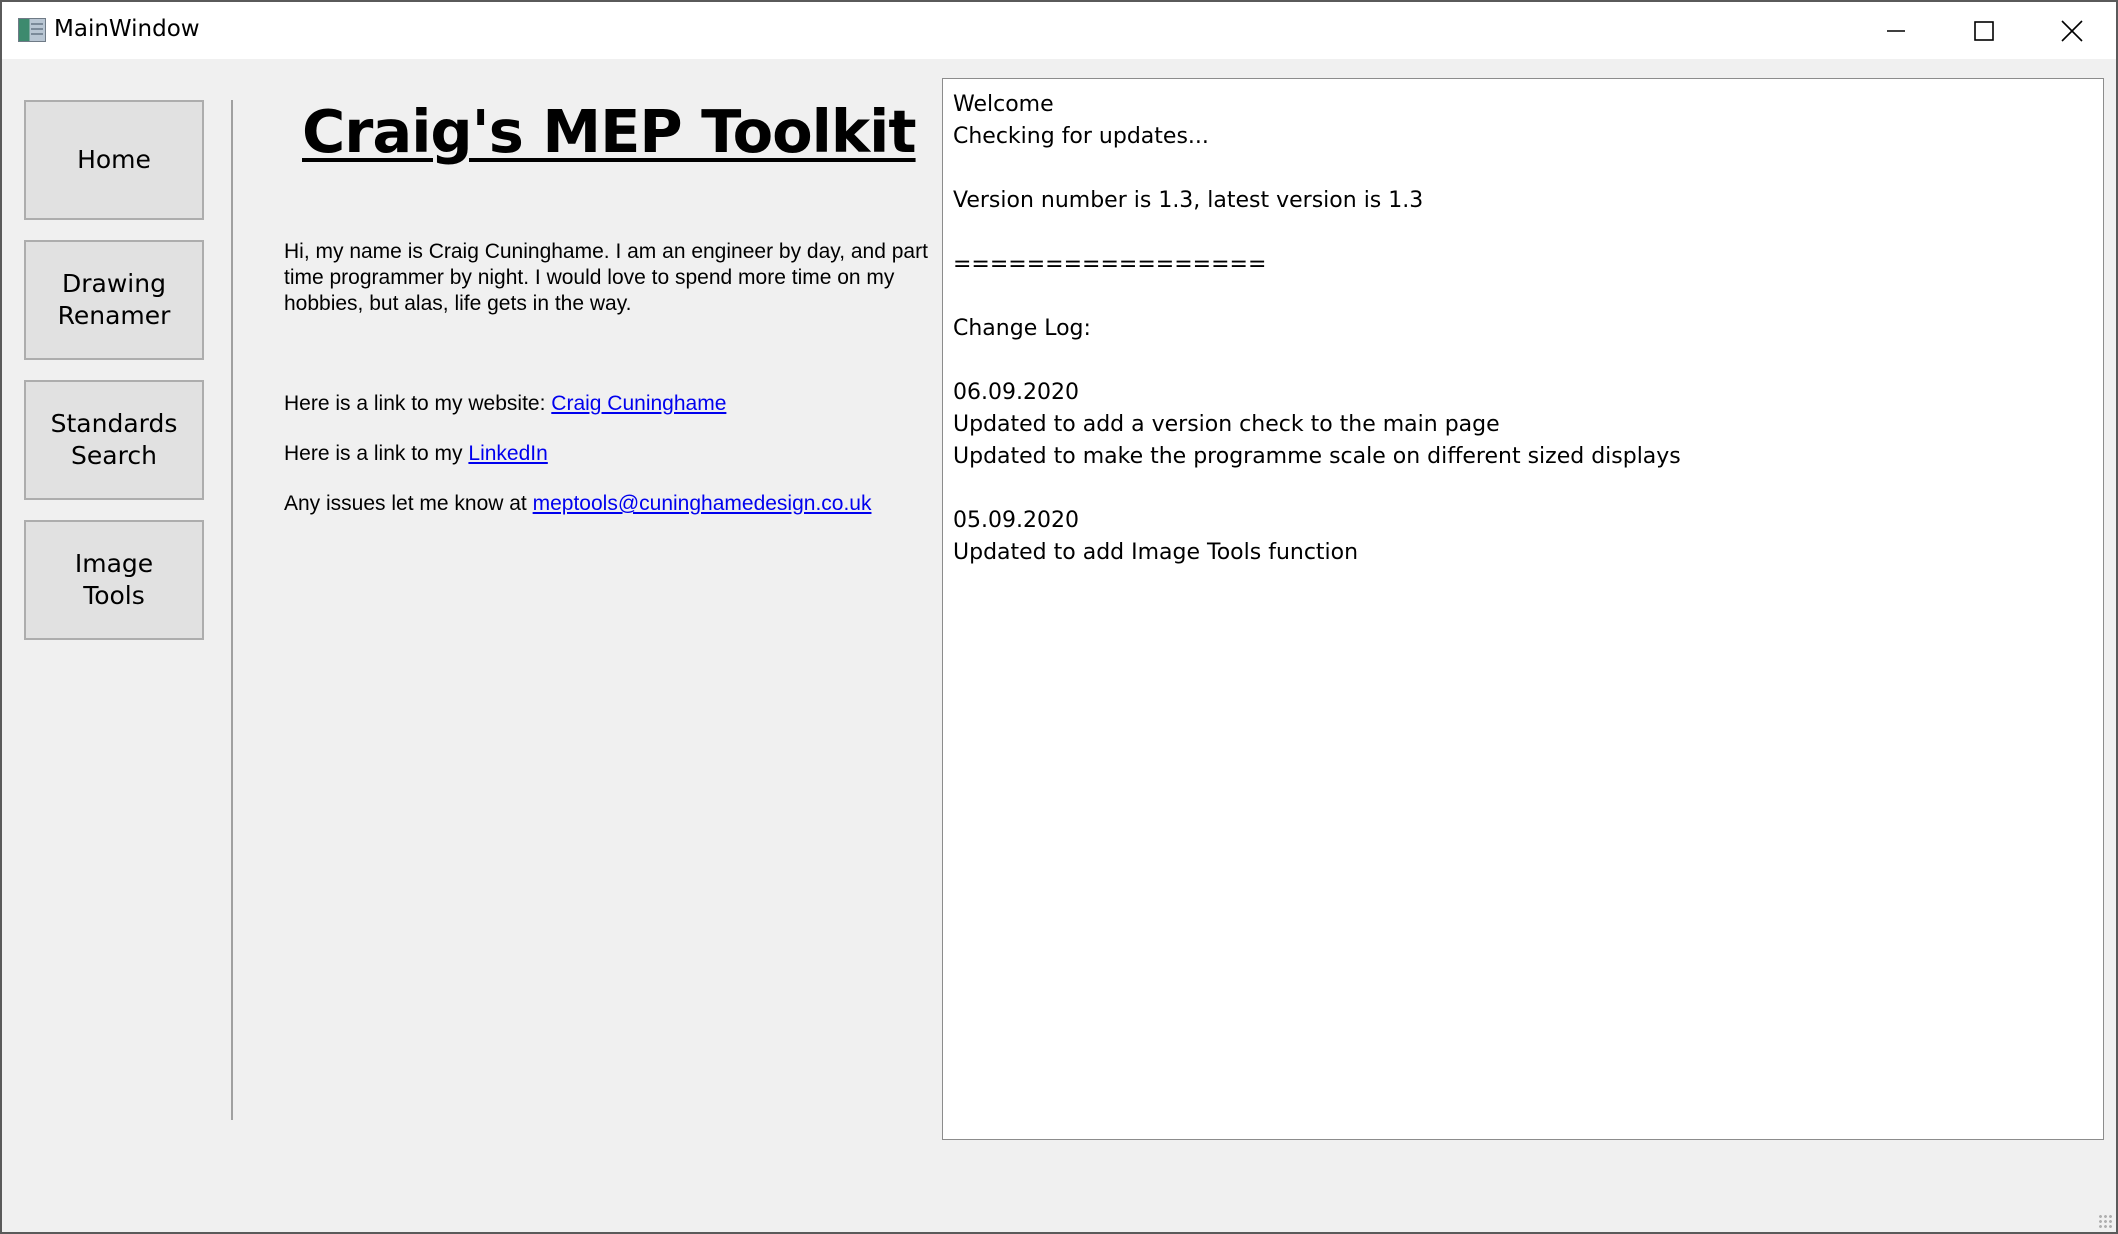  What do you see at coordinates (1003, 104) in the screenshot?
I see `log-line: Welcome` at bounding box center [1003, 104].